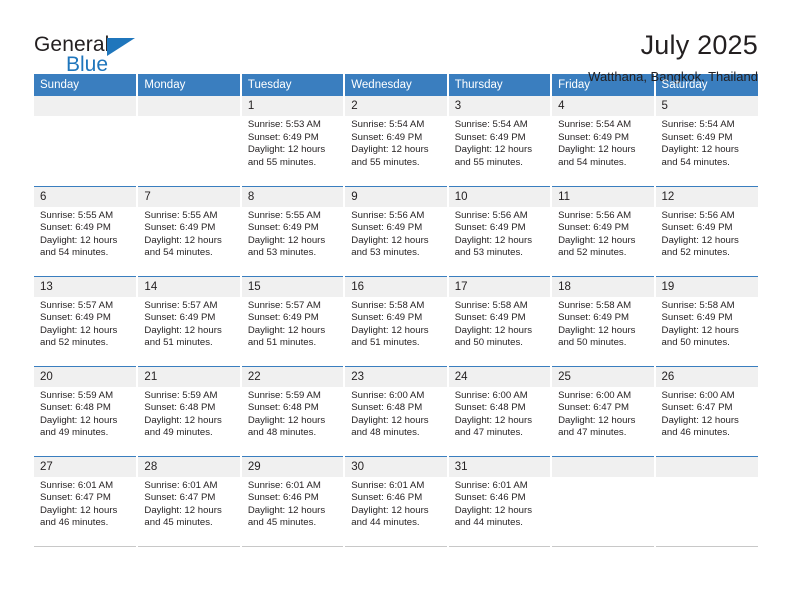 The image size is (792, 612). I want to click on day-detail-line: Sunrise: 6:01 AM, so click(77, 485).